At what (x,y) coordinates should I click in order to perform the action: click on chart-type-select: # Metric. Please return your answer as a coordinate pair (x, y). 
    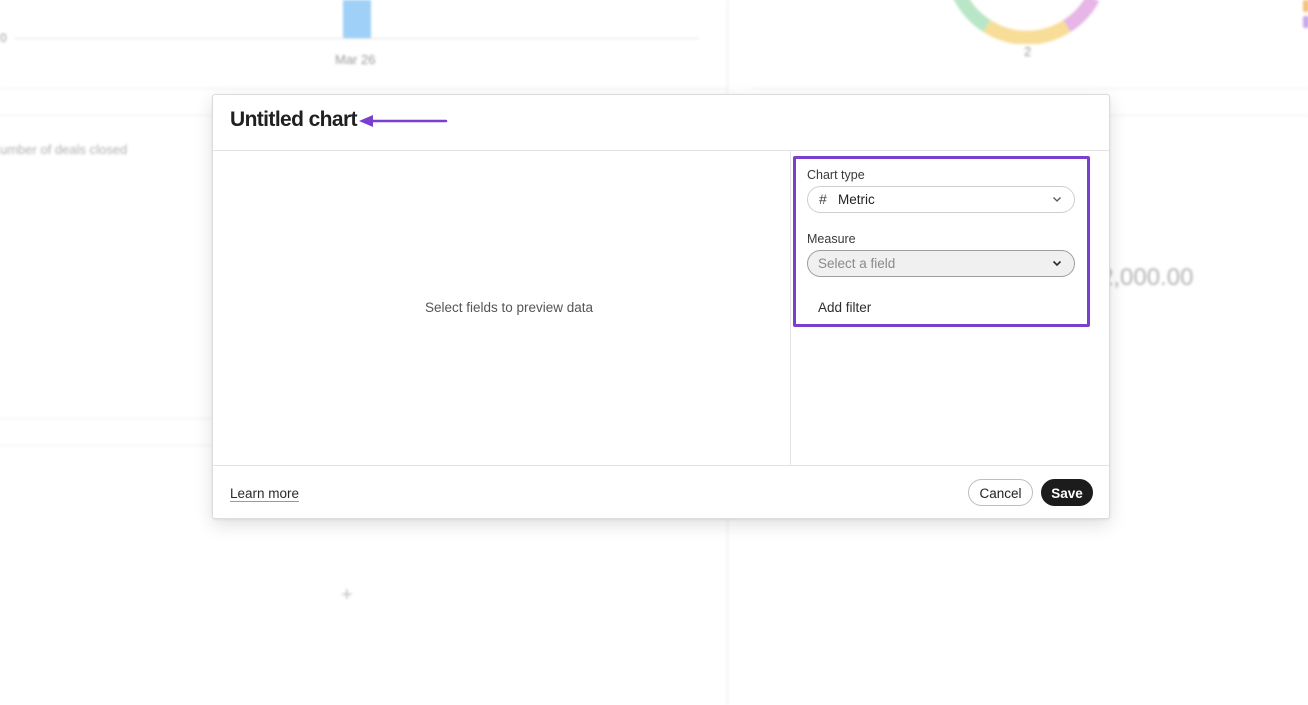
    Looking at the image, I should click on (941, 199).